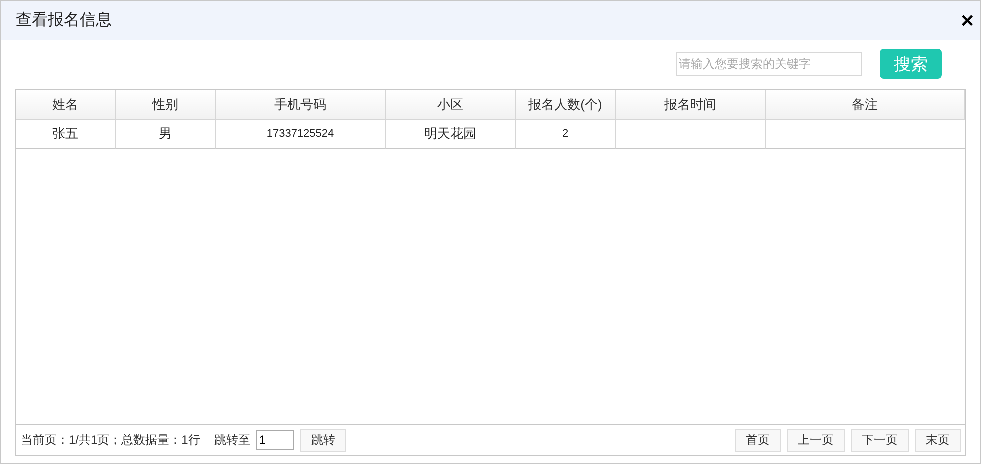  Describe the element at coordinates (865, 105) in the screenshot. I see `column-header: 备注` at that location.